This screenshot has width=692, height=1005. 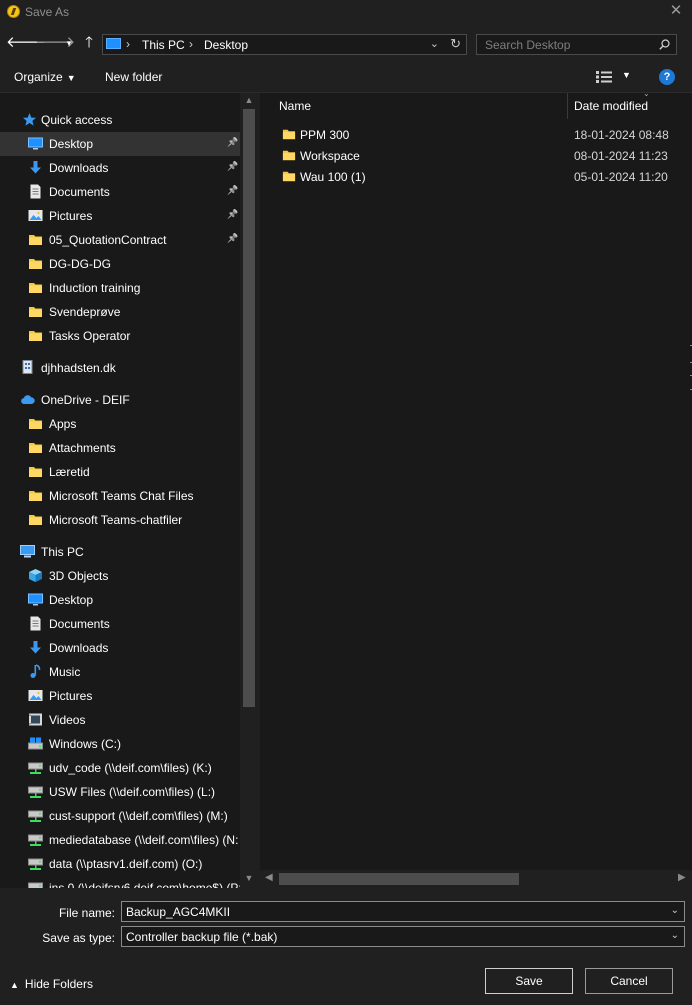 What do you see at coordinates (249, 878) in the screenshot?
I see `scroll-down-icon: ▼` at bounding box center [249, 878].